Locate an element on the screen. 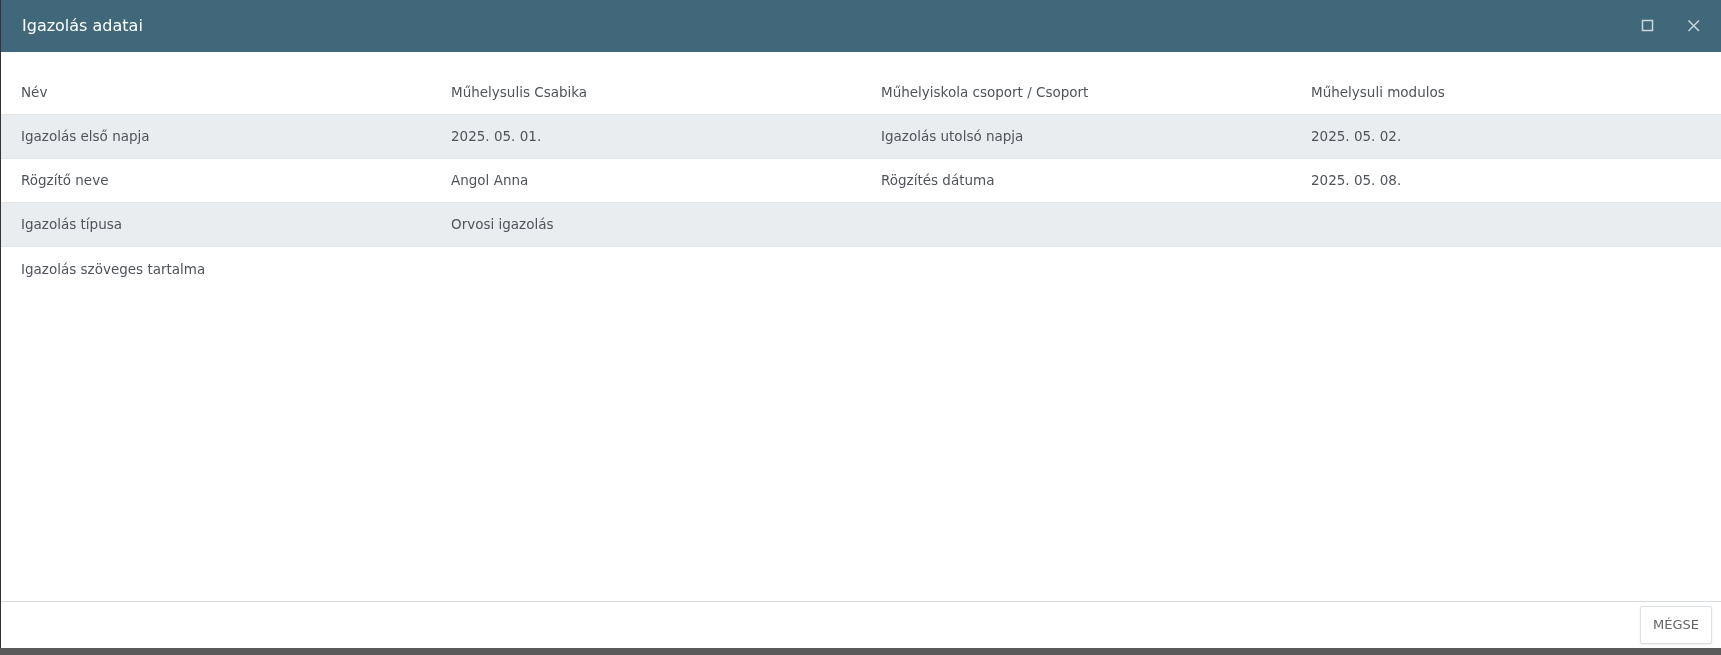 The width and height of the screenshot is (1721, 655). field-label: Igazolás utolsó napja is located at coordinates (952, 137).